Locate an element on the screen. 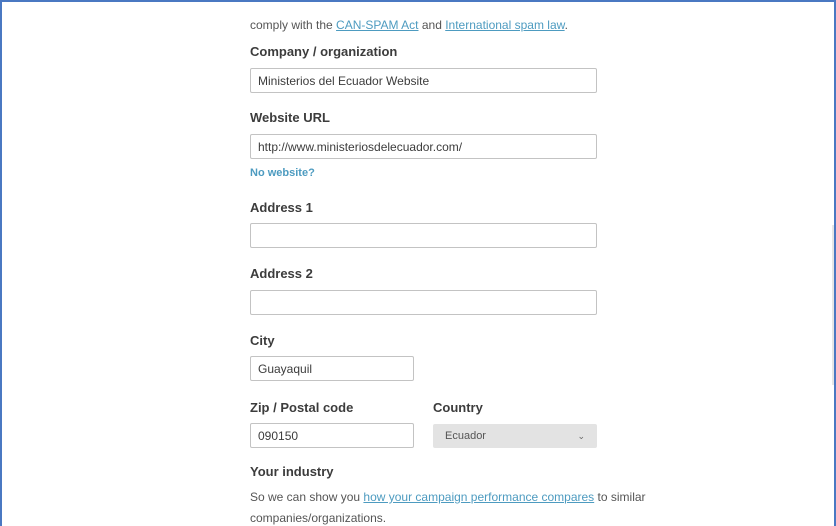 Image resolution: width=836 pixels, height=526 pixels. website-label: Website URL is located at coordinates (290, 117).